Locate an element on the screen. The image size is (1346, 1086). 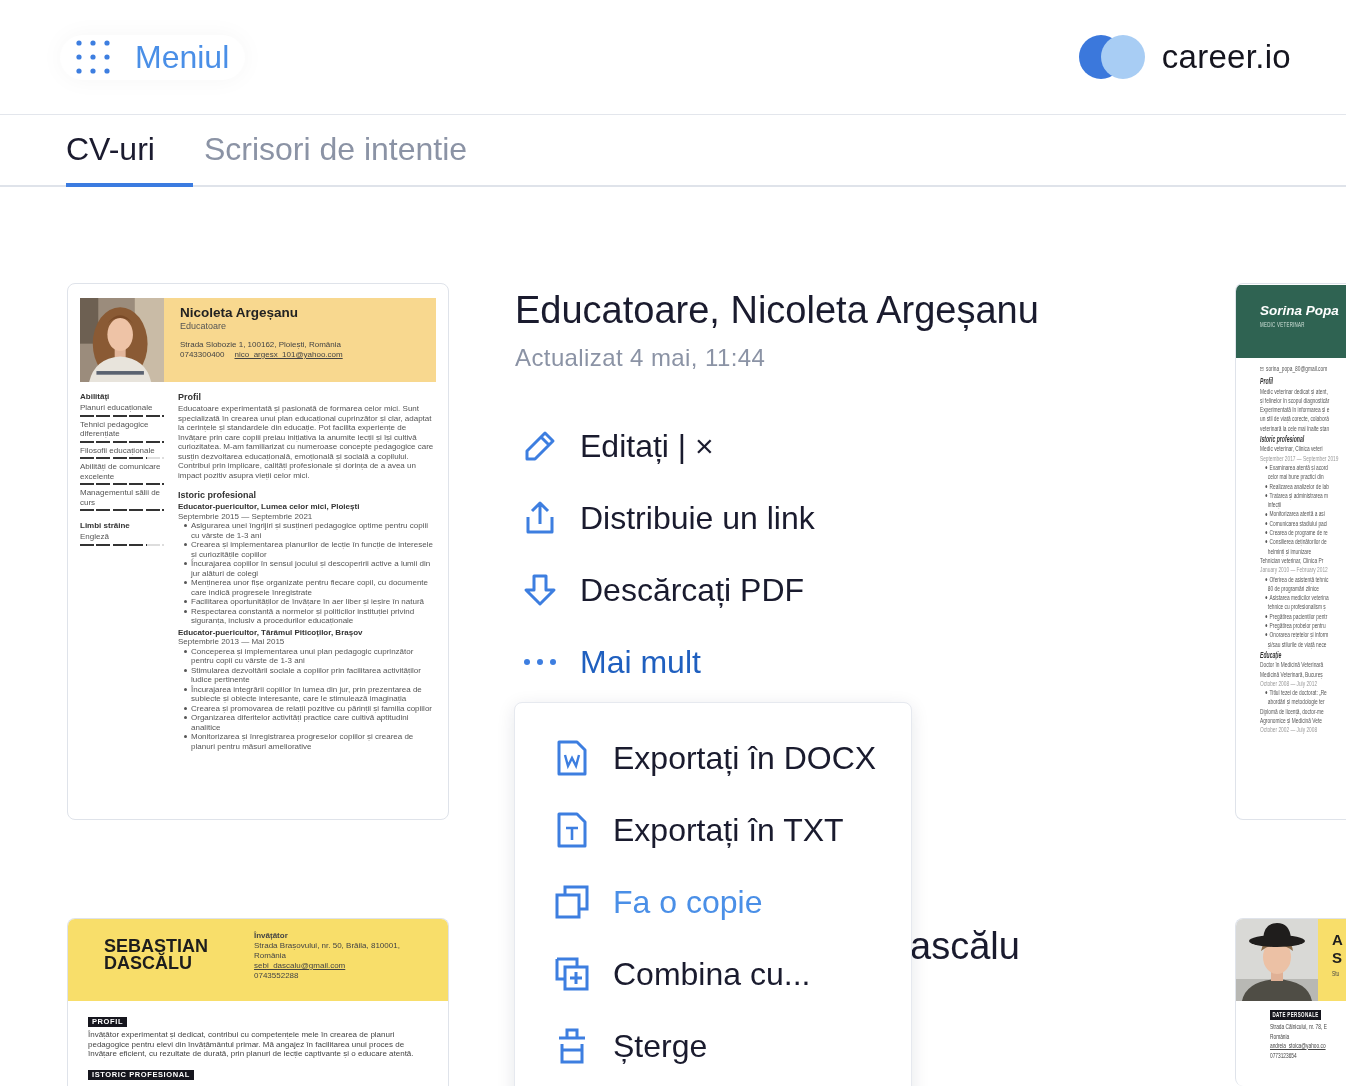
tab: CV-uri is located at coordinates (129, 151).